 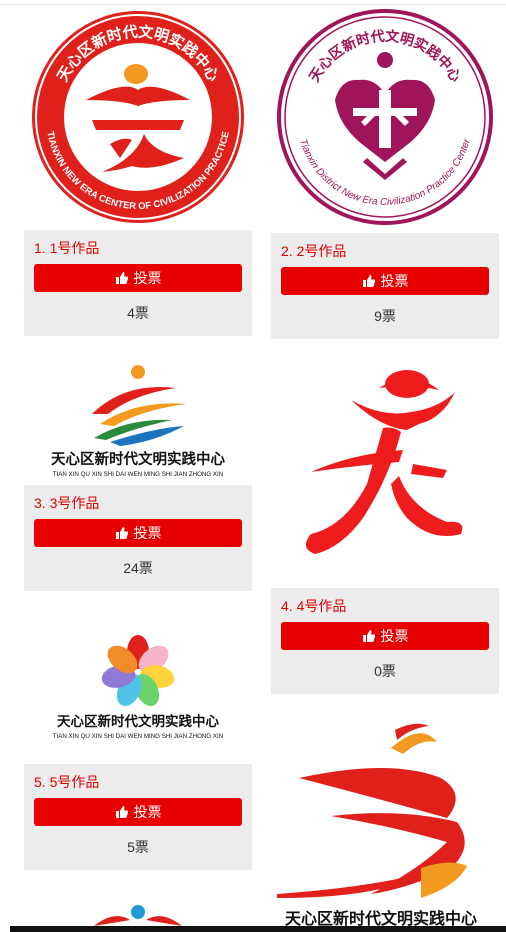 What do you see at coordinates (138, 568) in the screenshot?
I see `entry-3-vote-count: 24票` at bounding box center [138, 568].